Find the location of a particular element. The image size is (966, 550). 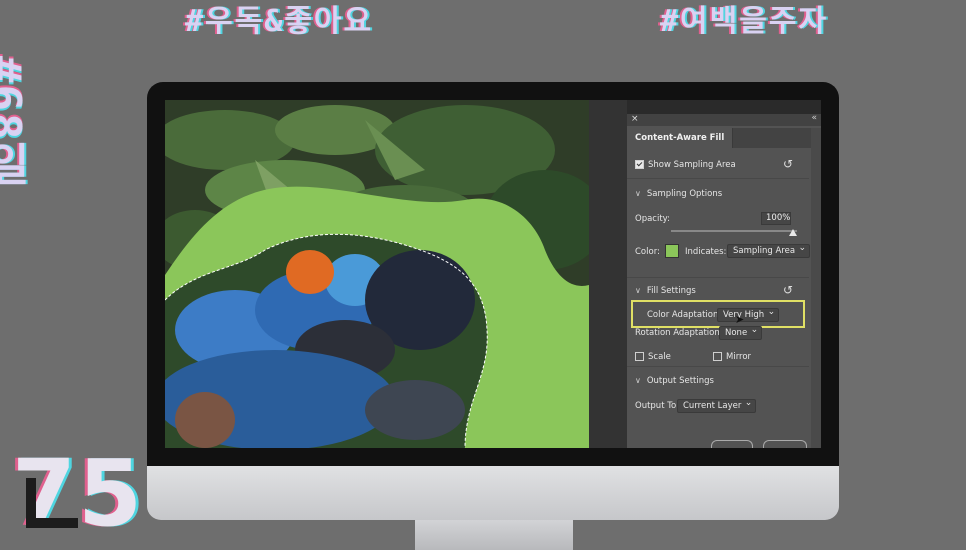

opacity-input: 100% is located at coordinates (776, 218).